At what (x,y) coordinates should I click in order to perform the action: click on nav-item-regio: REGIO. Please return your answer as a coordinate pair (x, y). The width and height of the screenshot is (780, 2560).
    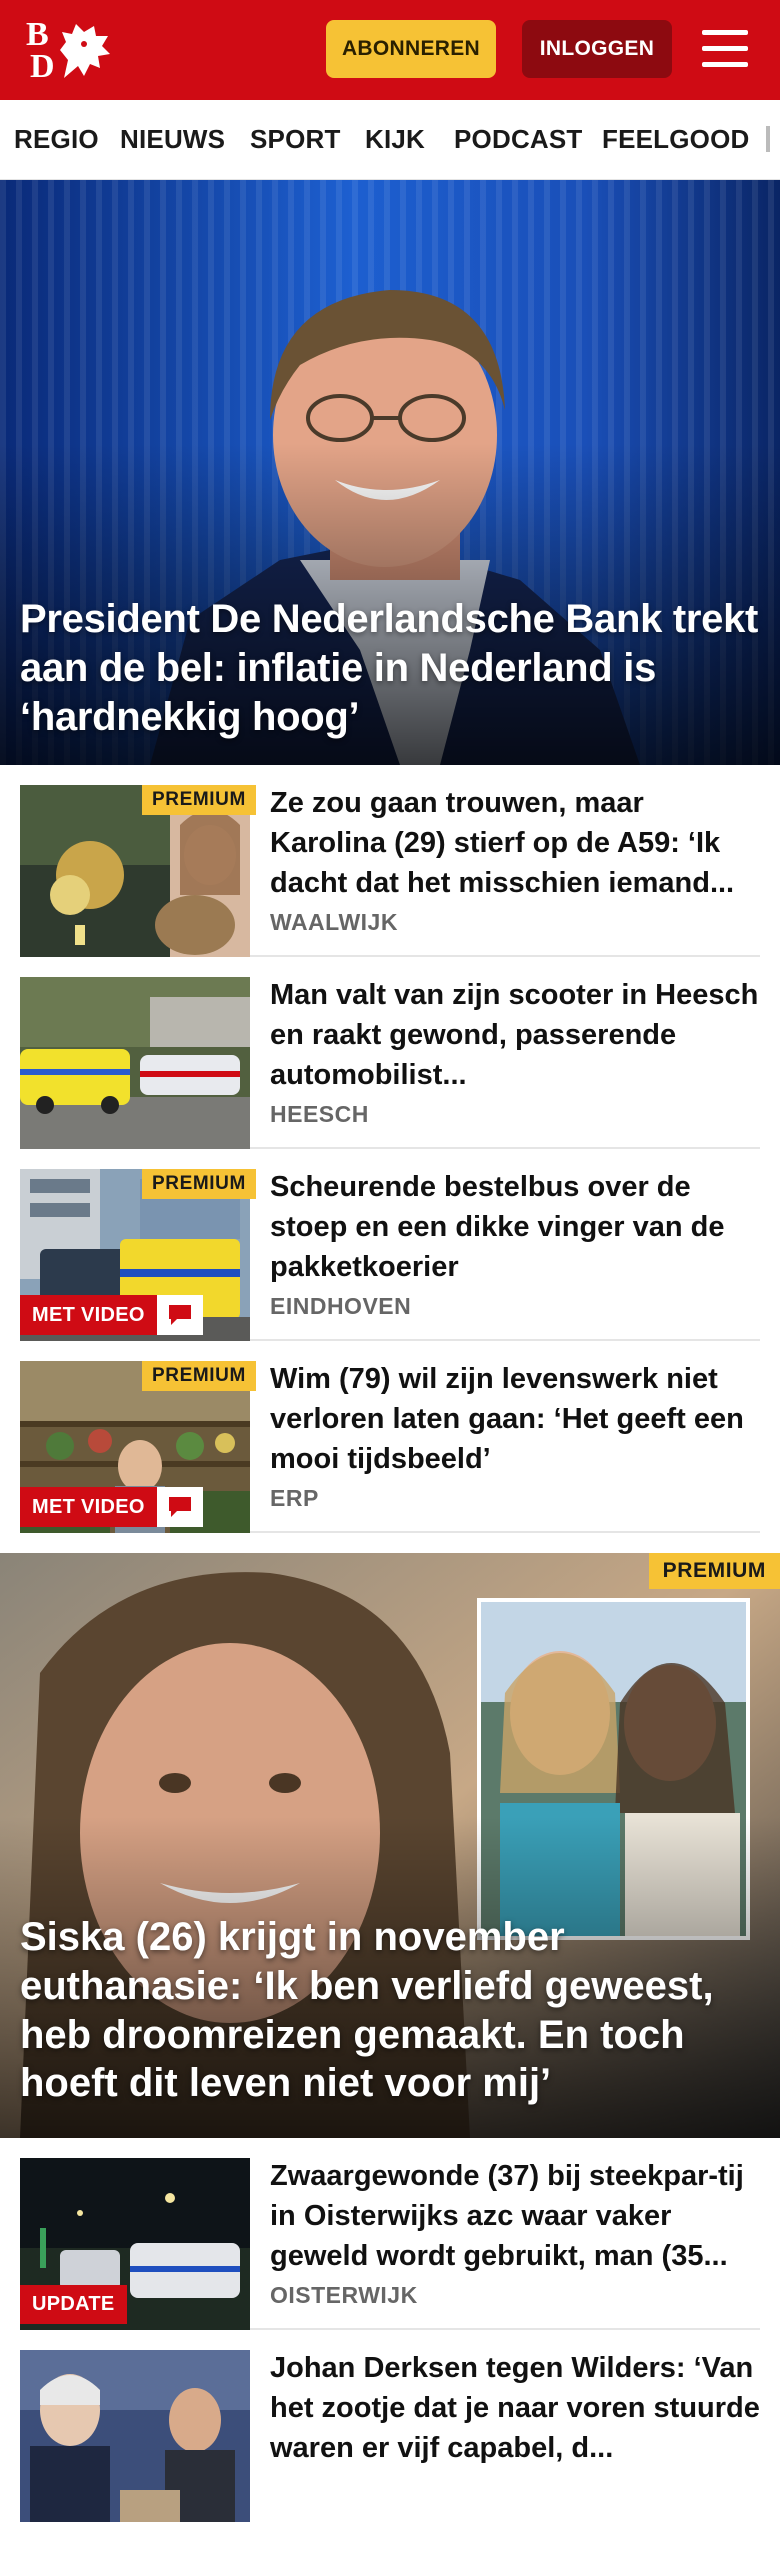
    Looking at the image, I should click on (56, 139).